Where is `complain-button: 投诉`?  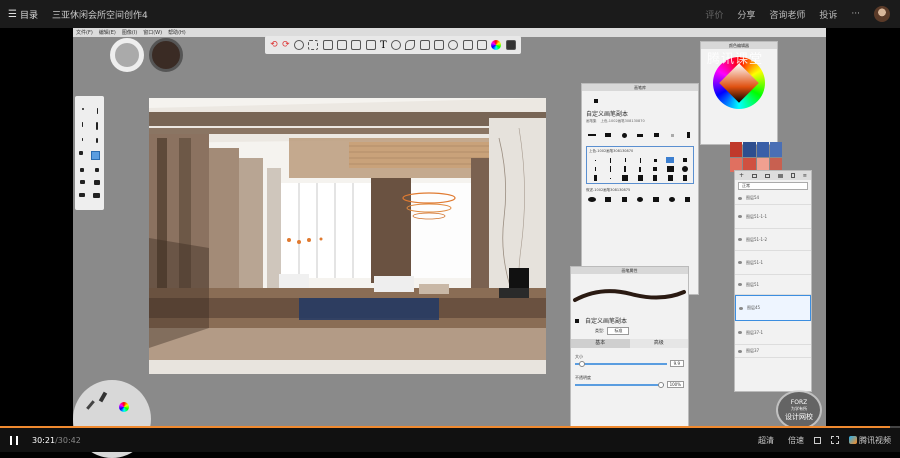 complain-button: 投诉 is located at coordinates (828, 14).